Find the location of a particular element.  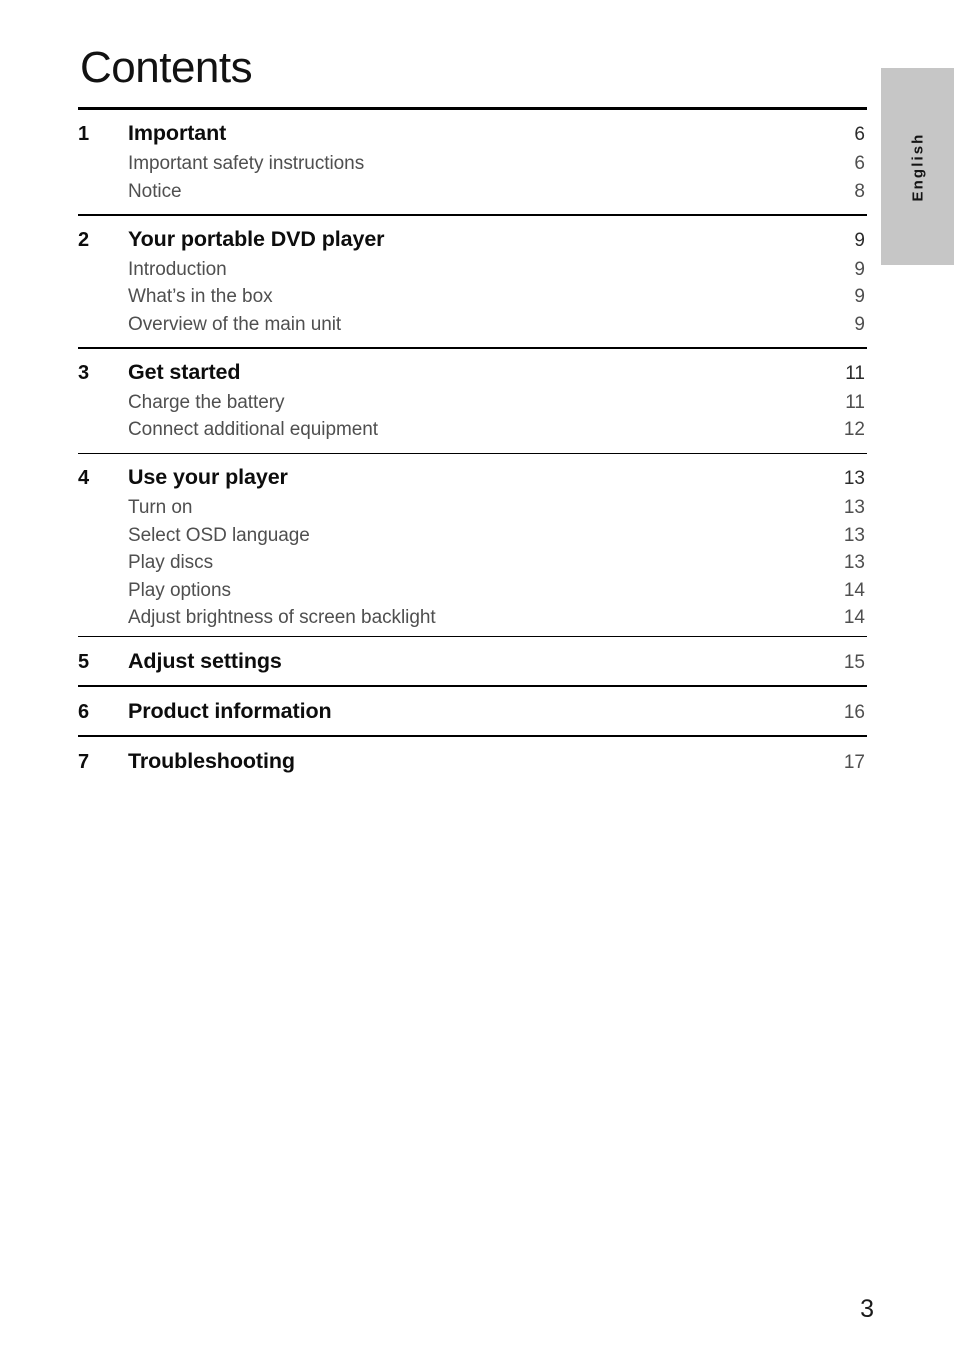

toc-chapter-number: 2 is located at coordinates (84, 239).